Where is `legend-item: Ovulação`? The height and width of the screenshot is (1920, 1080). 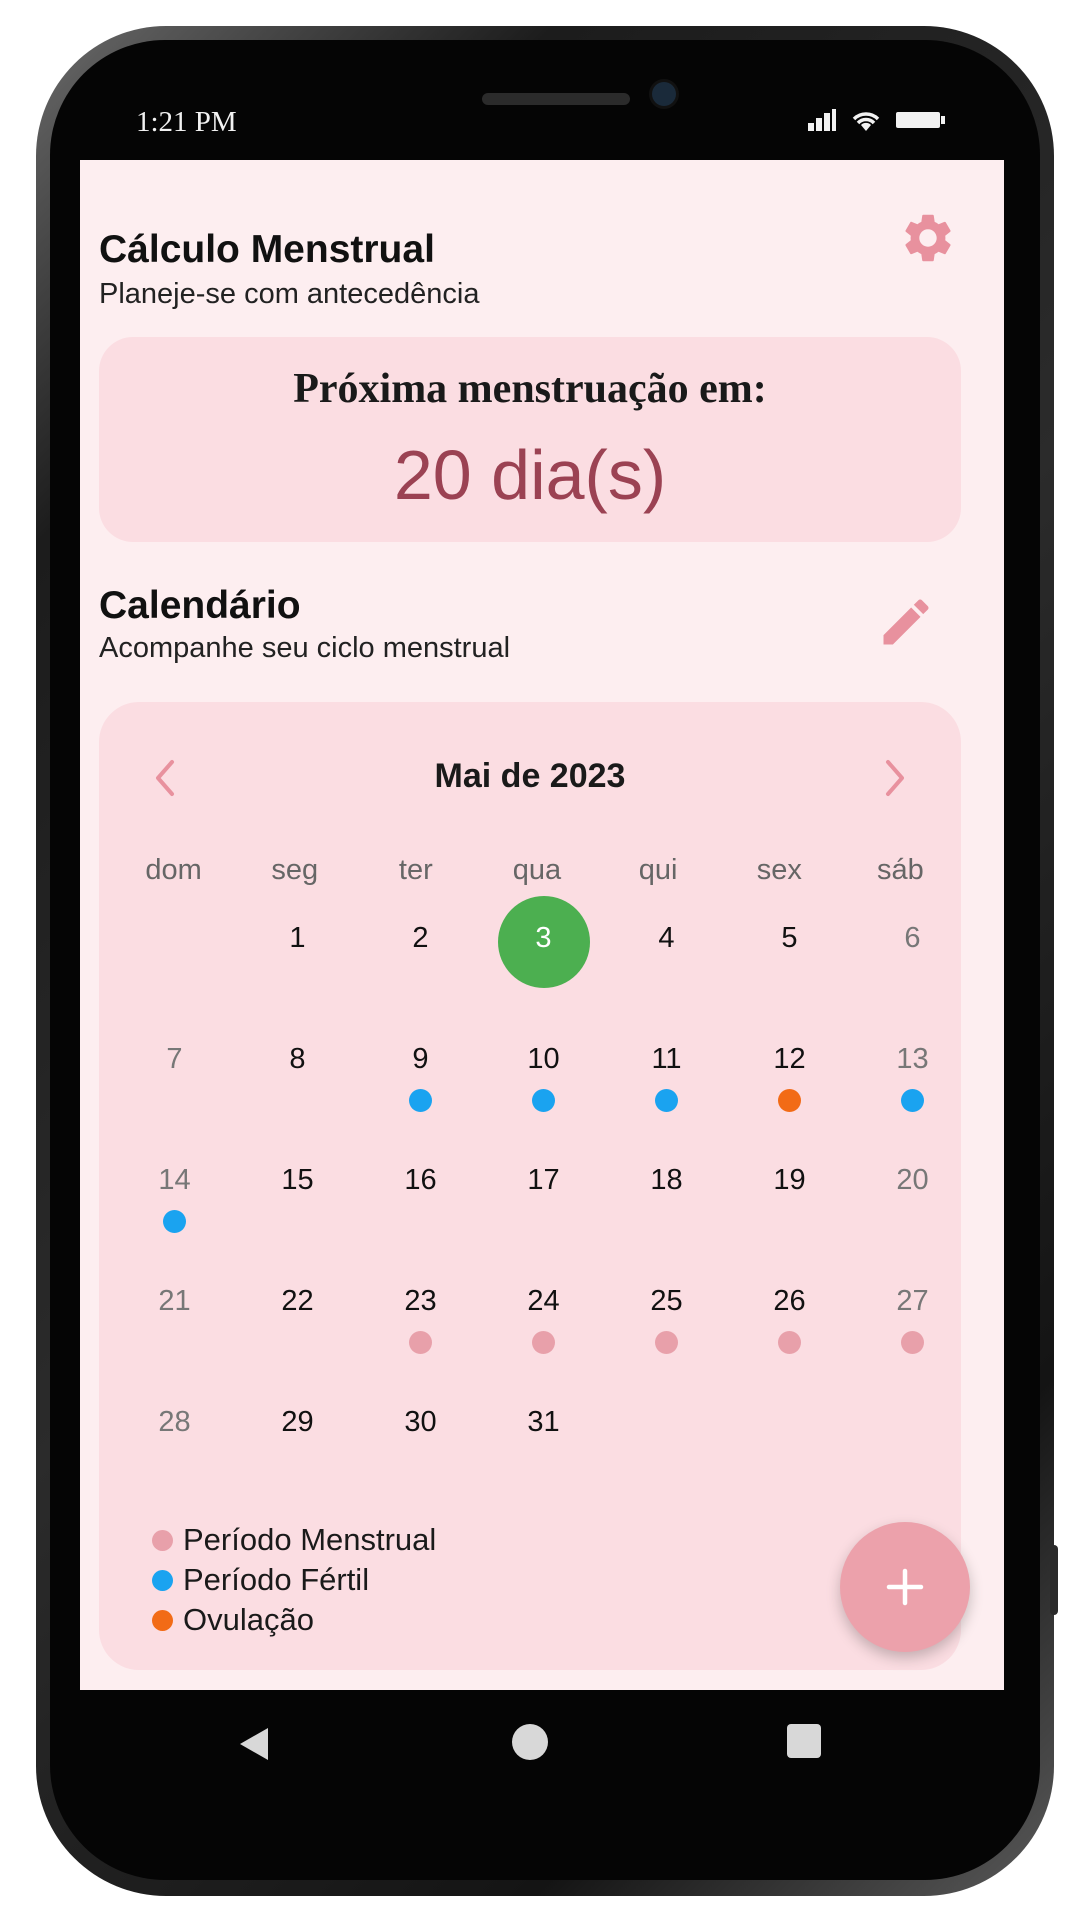 legend-item: Ovulação is located at coordinates (294, 1620).